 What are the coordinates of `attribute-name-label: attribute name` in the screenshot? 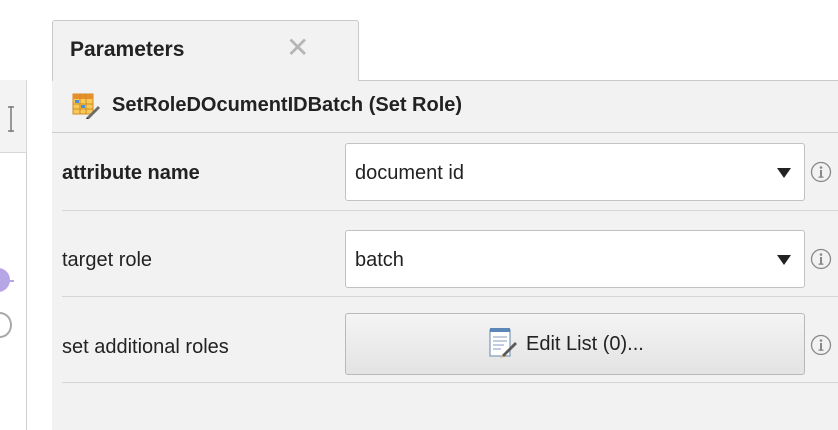 It's located at (131, 173).